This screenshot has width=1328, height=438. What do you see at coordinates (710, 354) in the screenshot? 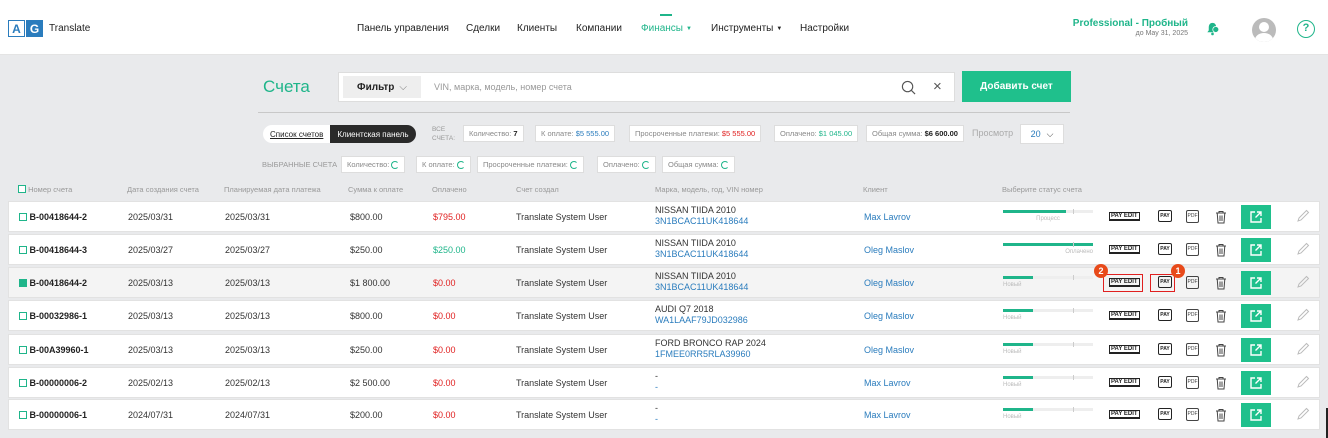
I see `vin-link: 1FMEE0RR5RLA39960` at bounding box center [710, 354].